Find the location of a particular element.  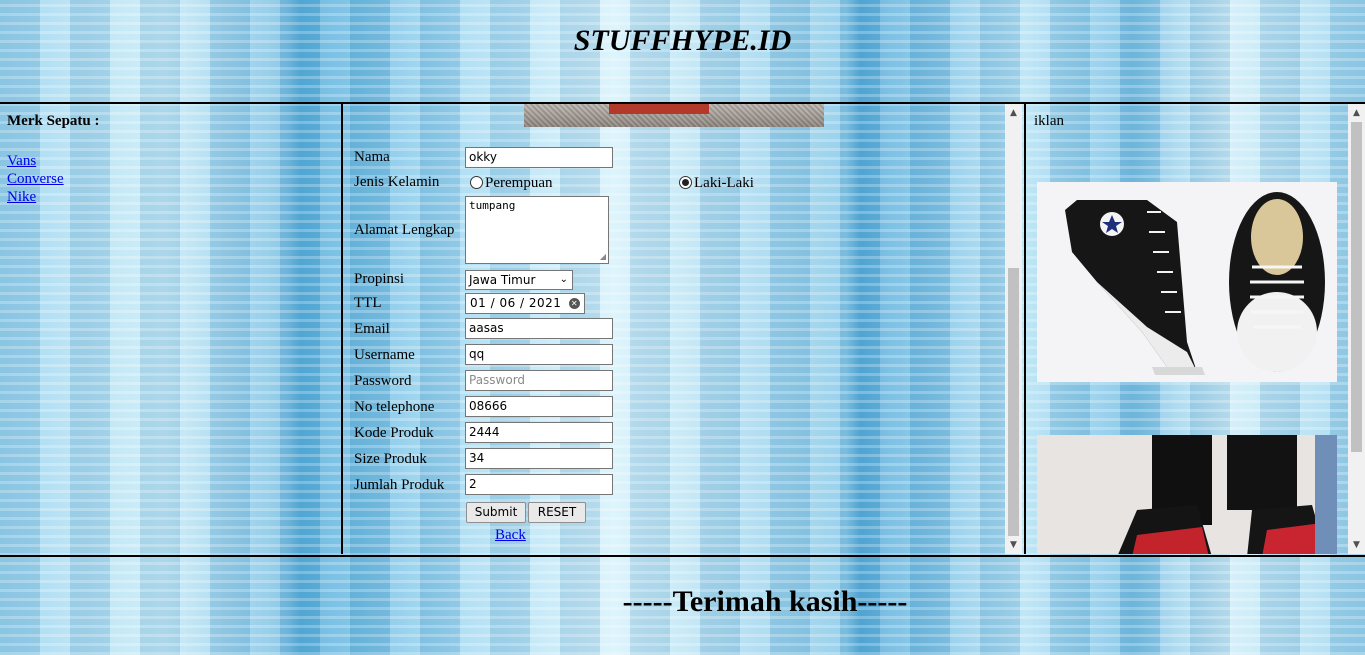

nike-shoes-graphic is located at coordinates (1187, 494).